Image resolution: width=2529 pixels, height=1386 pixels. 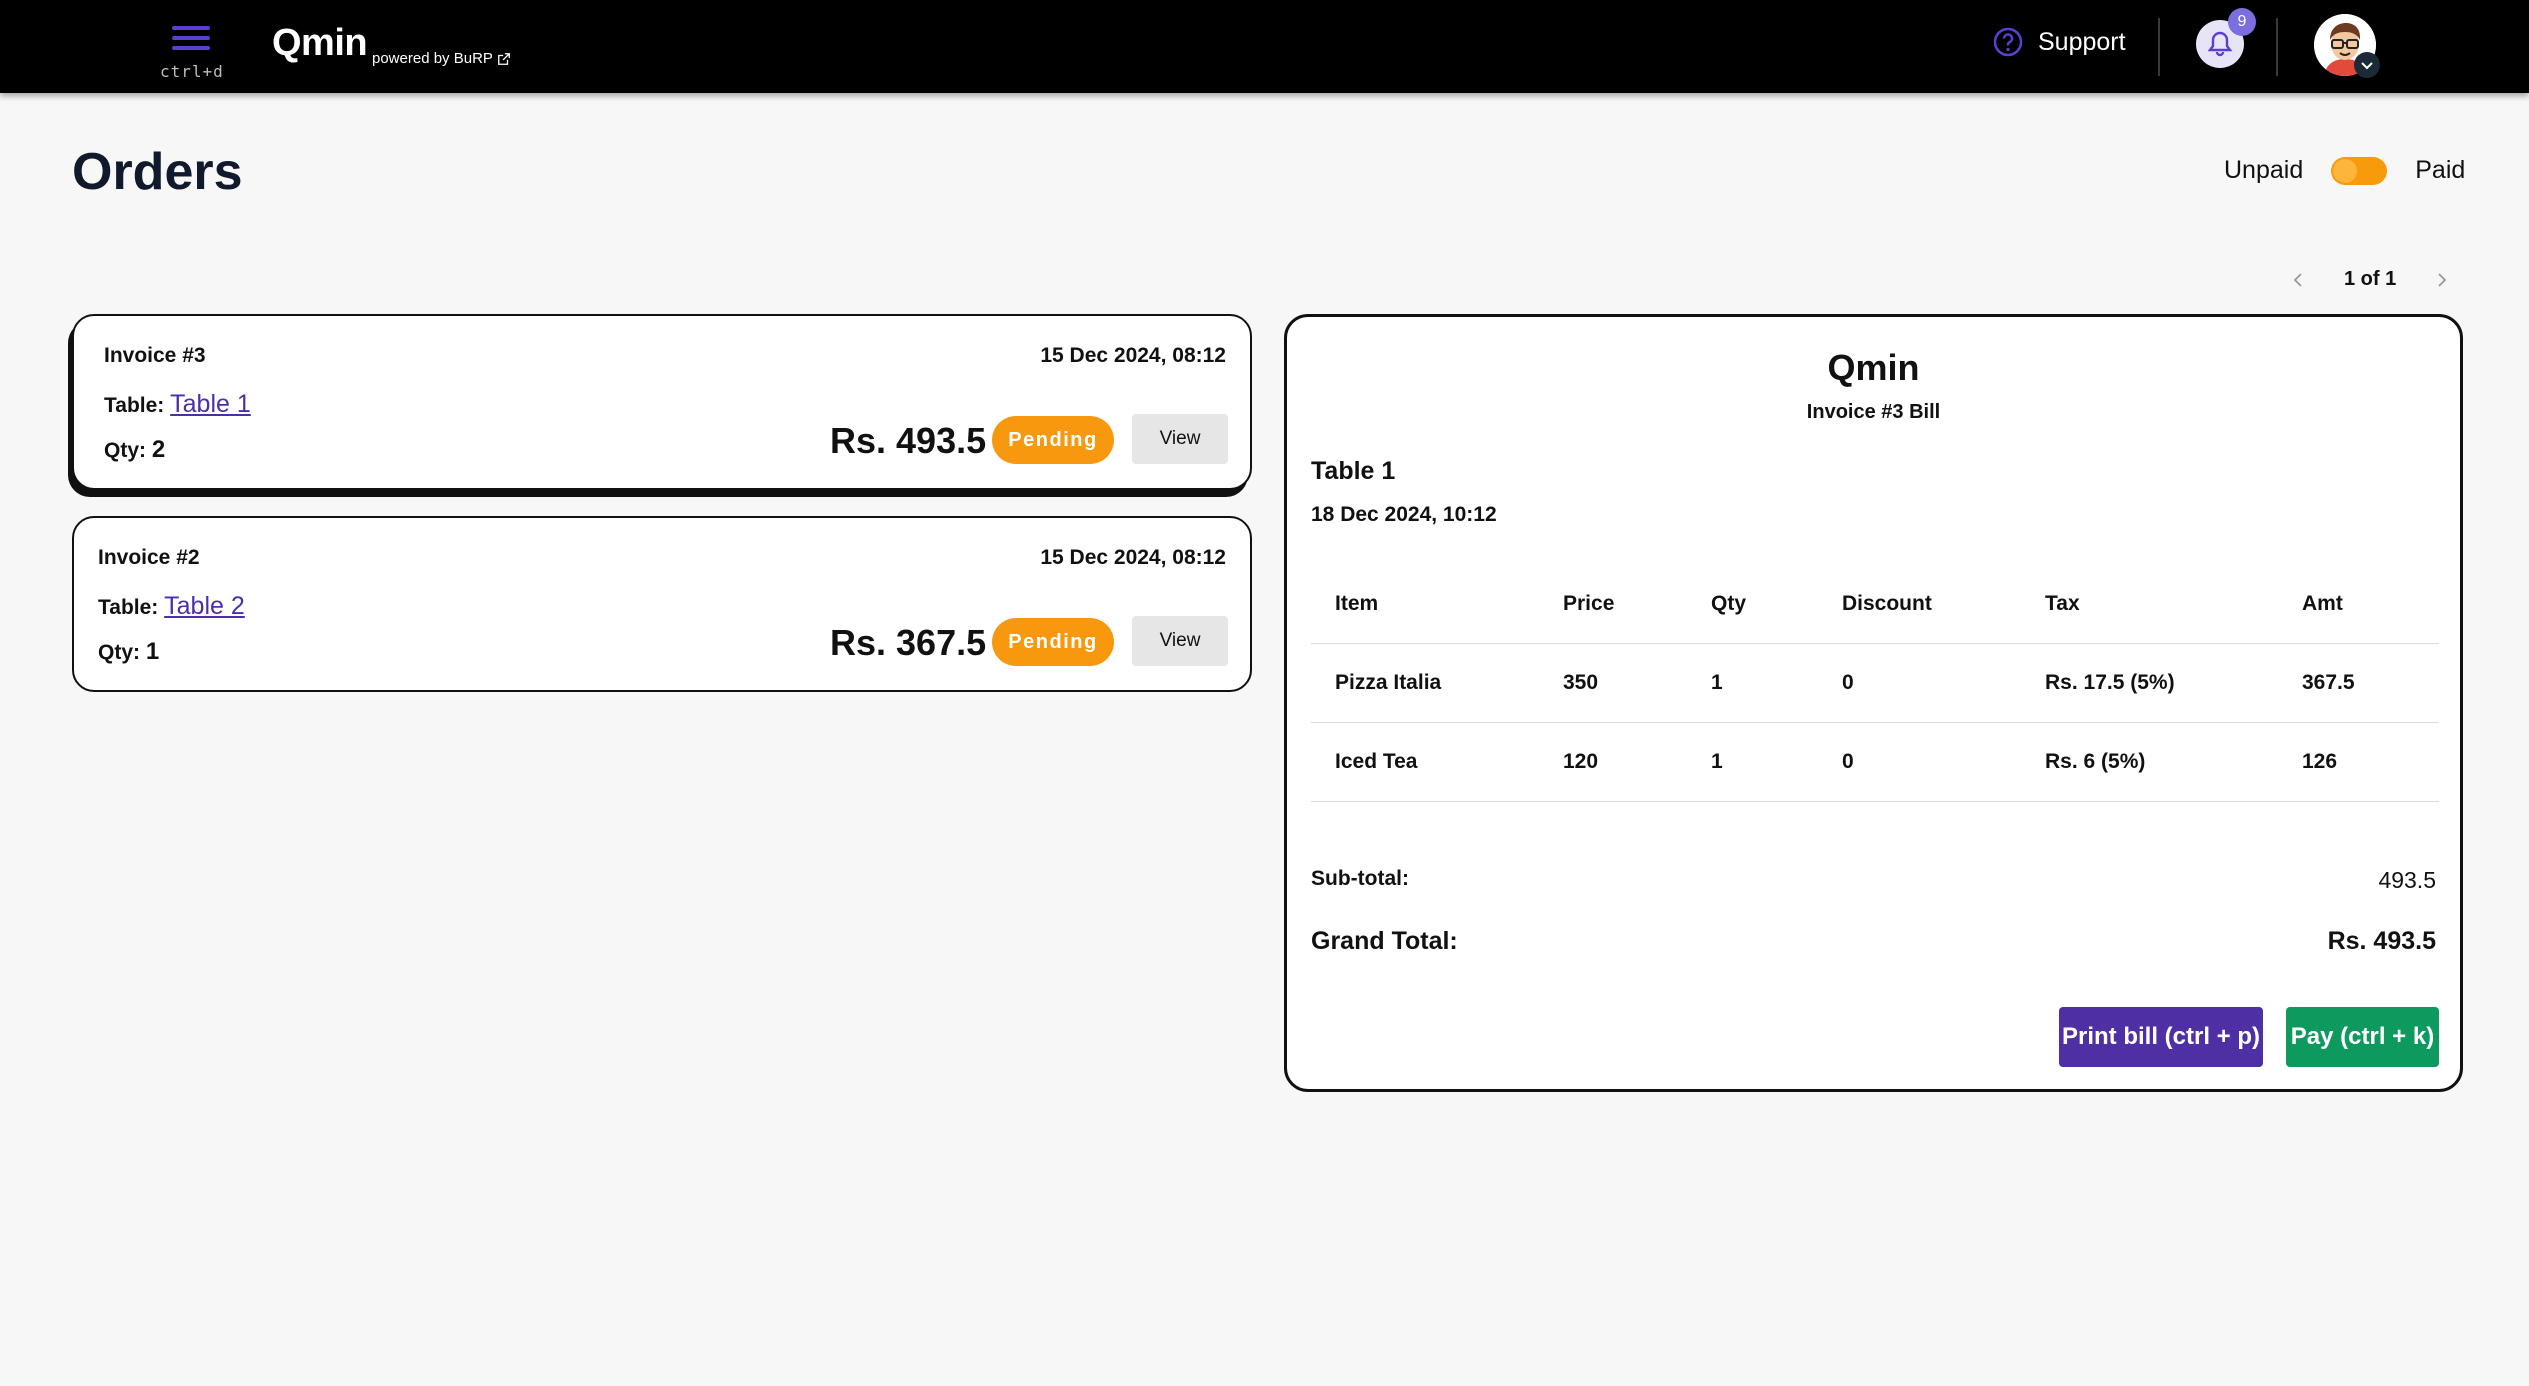 I want to click on external-link-icon, so click(x=504, y=58).